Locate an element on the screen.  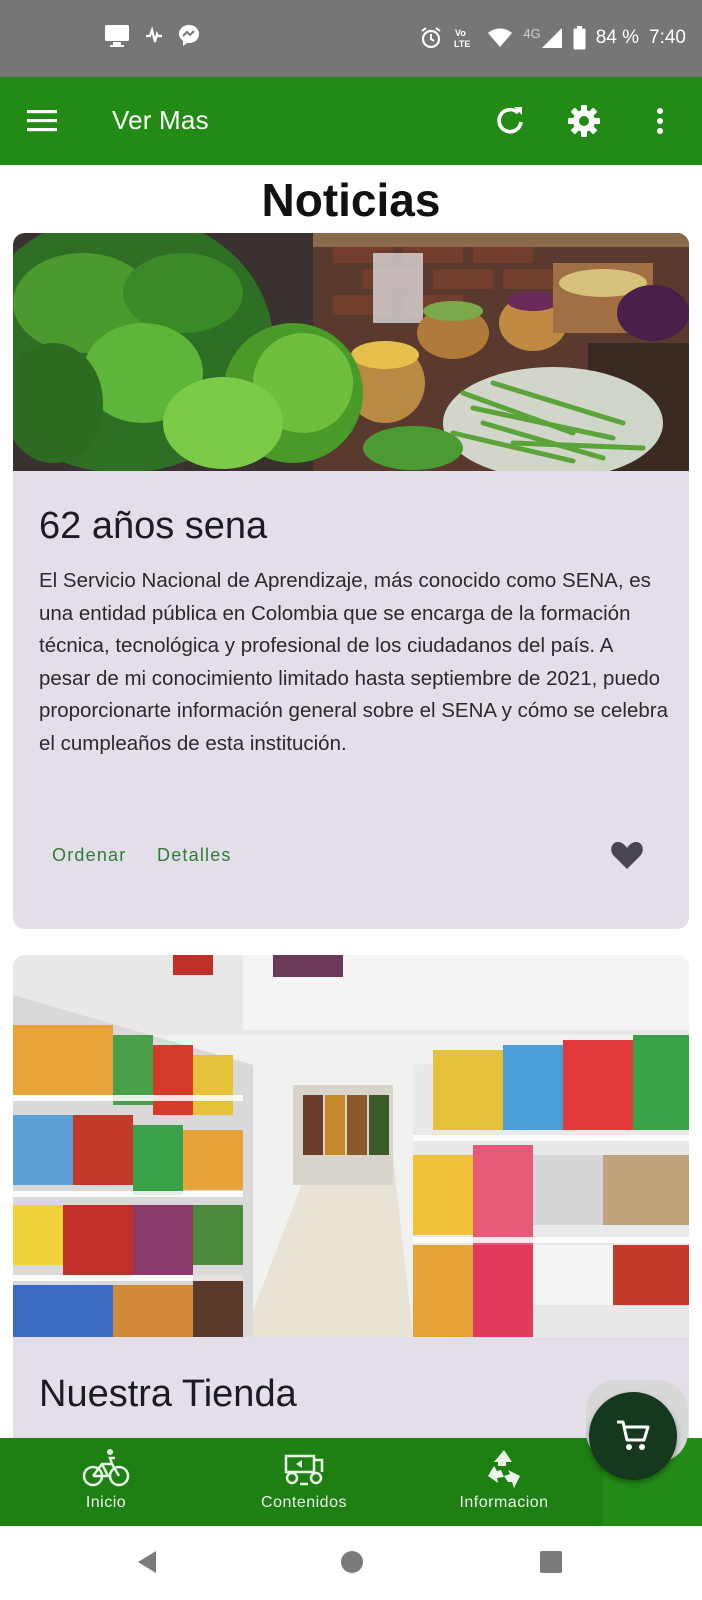
vegetable-market-photo is located at coordinates (351, 352).